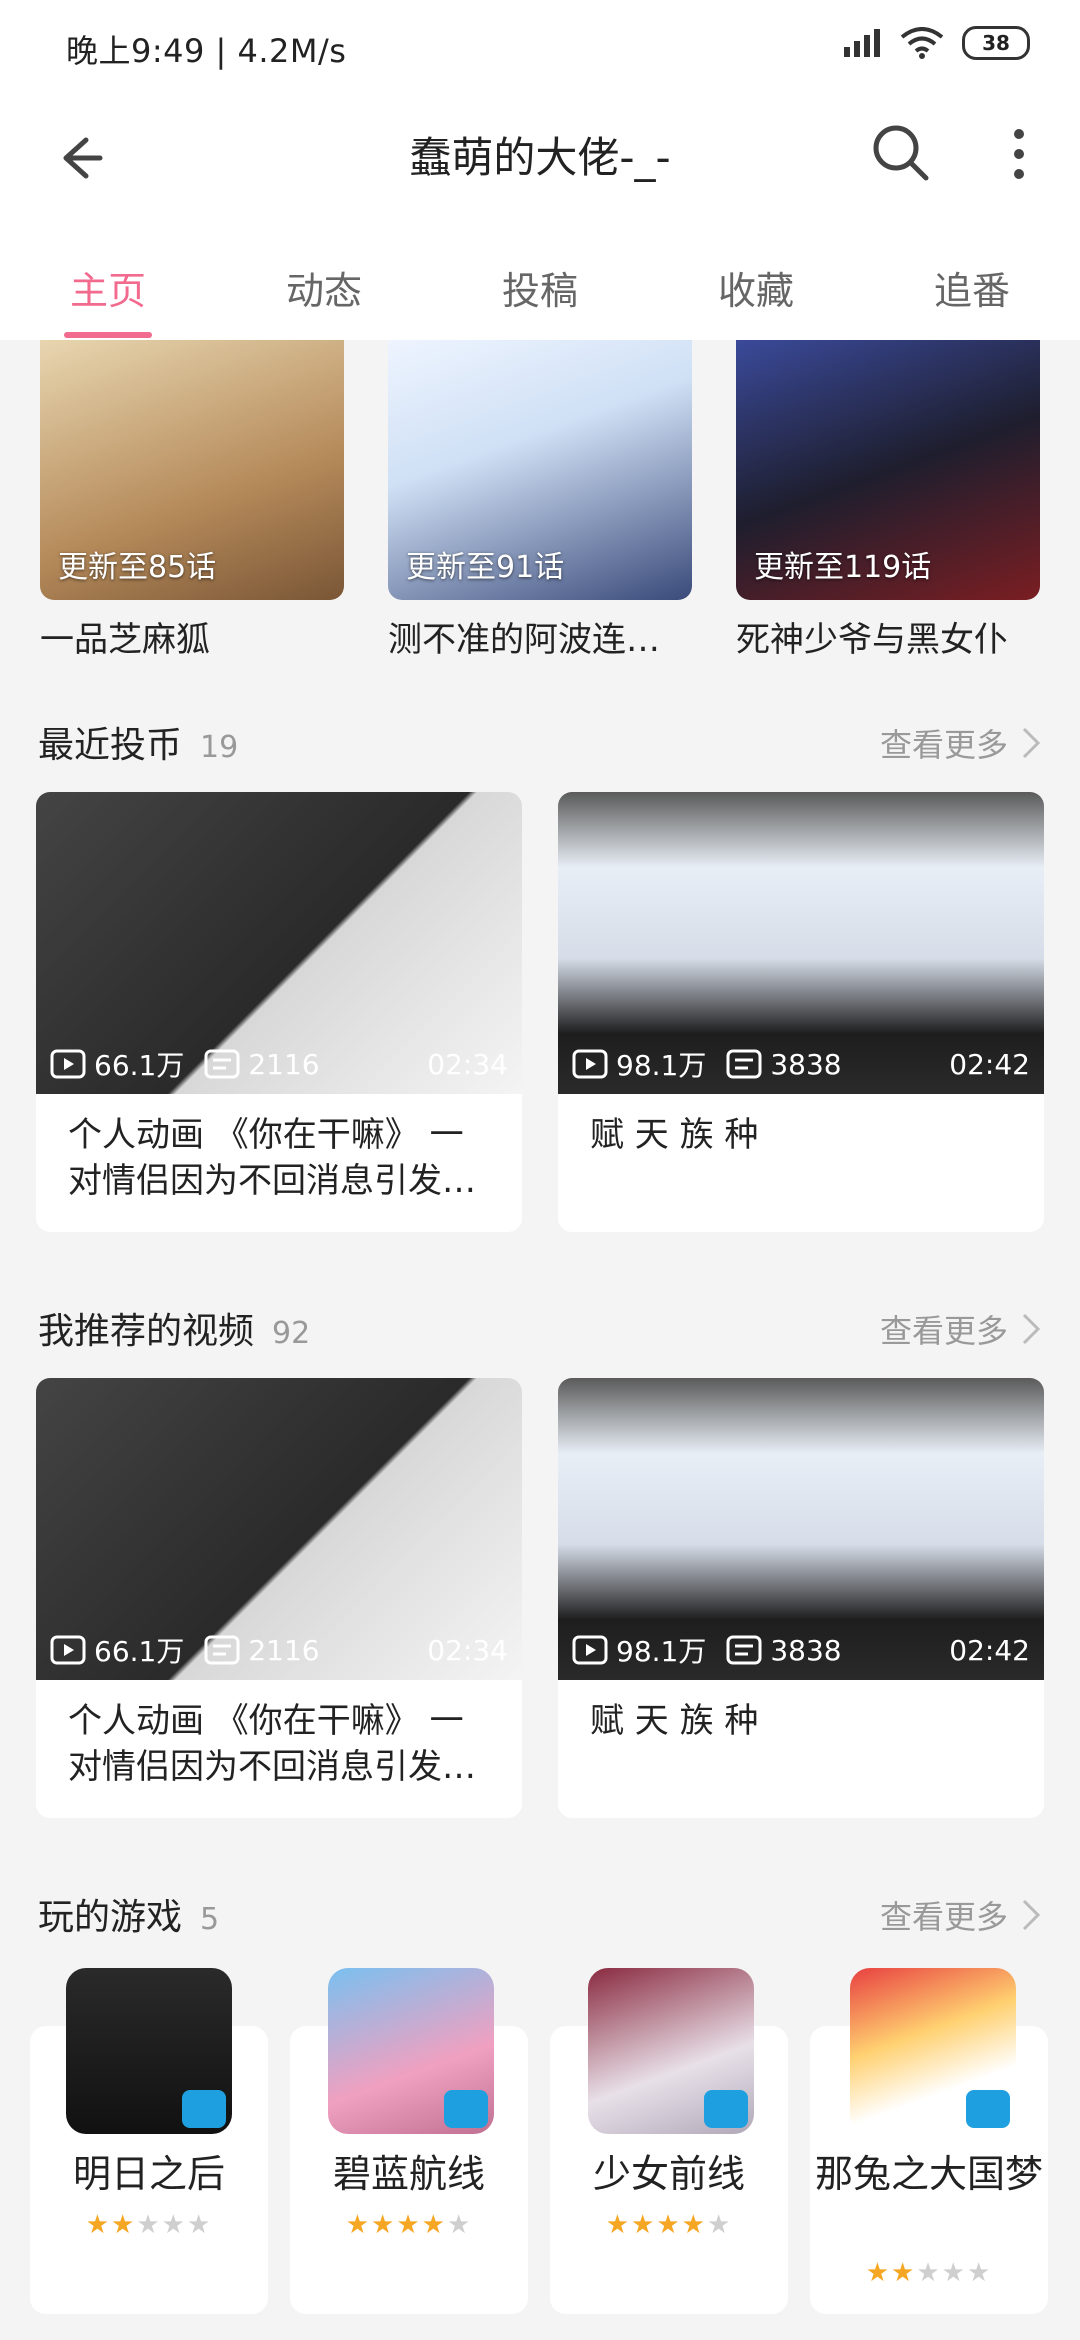 This screenshot has height=2340, width=1080. What do you see at coordinates (219, 747) in the screenshot?
I see `section-count: 19` at bounding box center [219, 747].